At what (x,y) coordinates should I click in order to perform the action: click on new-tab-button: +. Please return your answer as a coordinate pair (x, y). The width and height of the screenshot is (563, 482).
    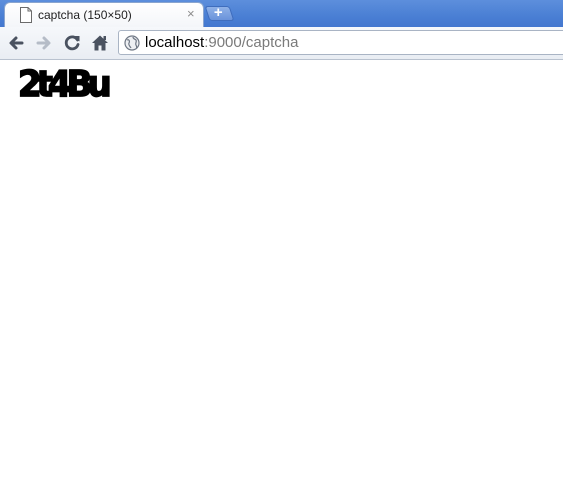
    Looking at the image, I should click on (219, 12).